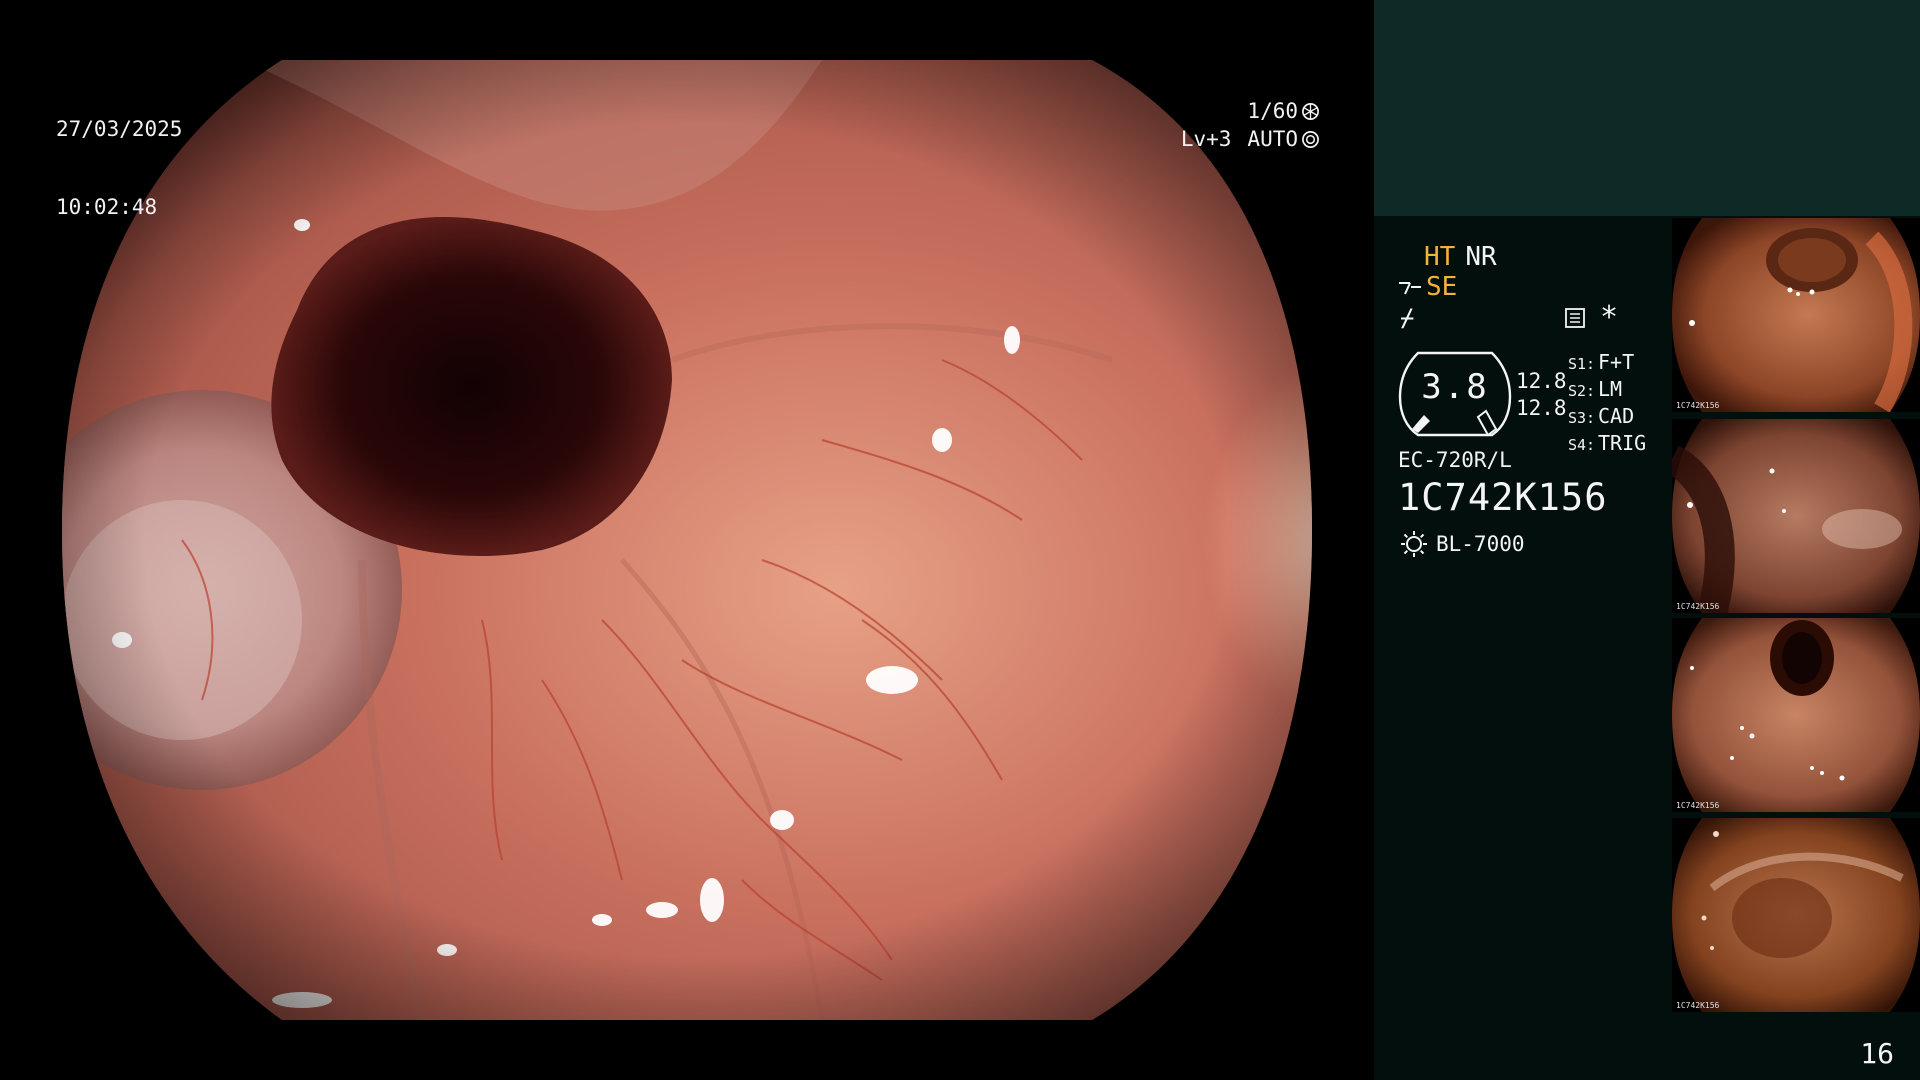 The height and width of the screenshot is (1080, 1920). I want to click on osd-exposure-block: 1/60 Lv+3 AUTO, so click(1235, 125).